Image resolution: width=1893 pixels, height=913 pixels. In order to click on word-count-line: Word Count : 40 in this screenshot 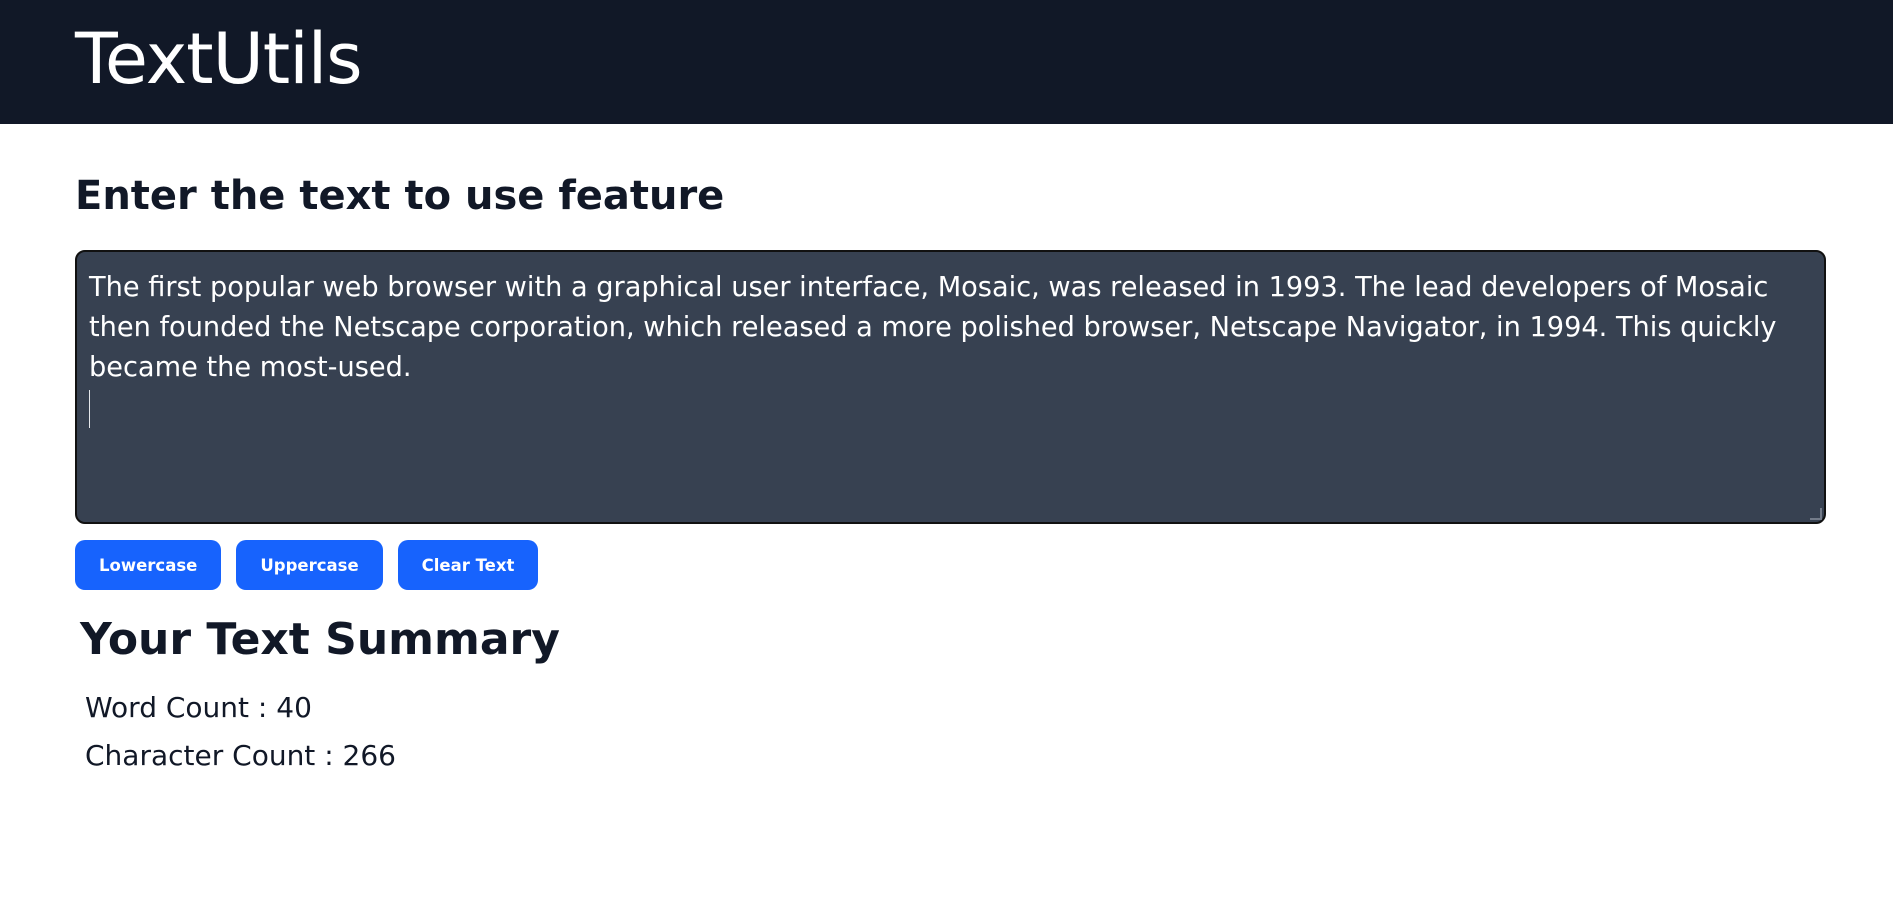, I will do `click(951, 708)`.